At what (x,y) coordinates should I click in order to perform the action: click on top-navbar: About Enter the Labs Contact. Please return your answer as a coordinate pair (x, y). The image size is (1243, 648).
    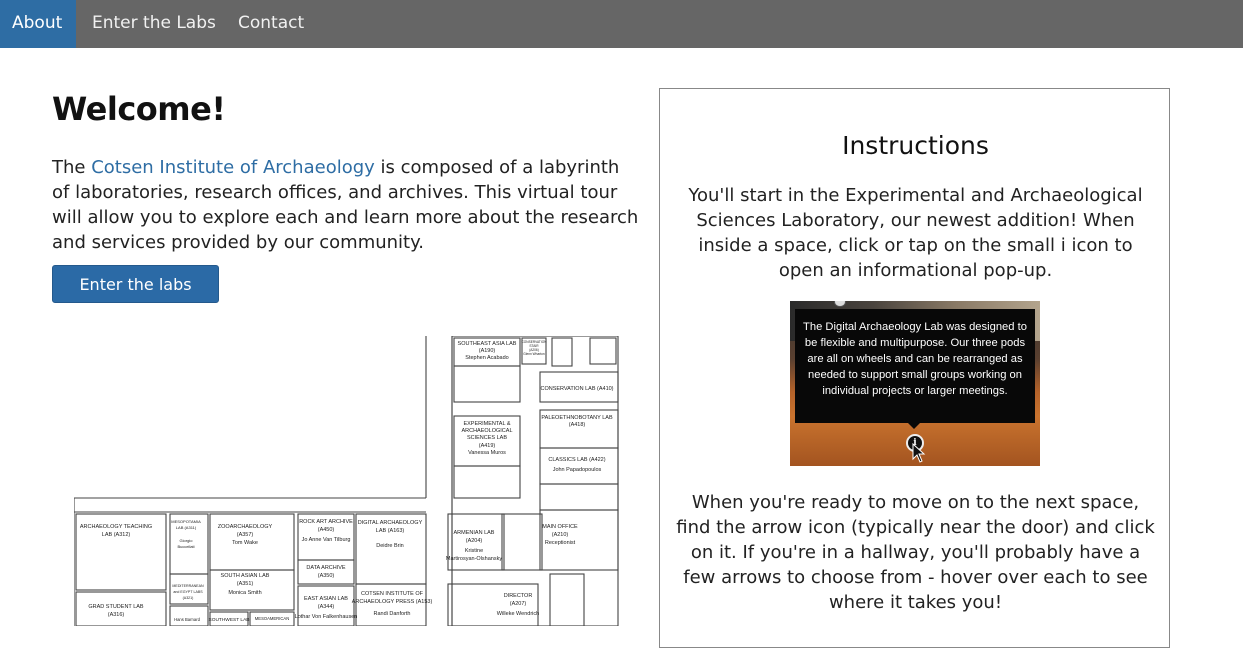
    Looking at the image, I should click on (621, 24).